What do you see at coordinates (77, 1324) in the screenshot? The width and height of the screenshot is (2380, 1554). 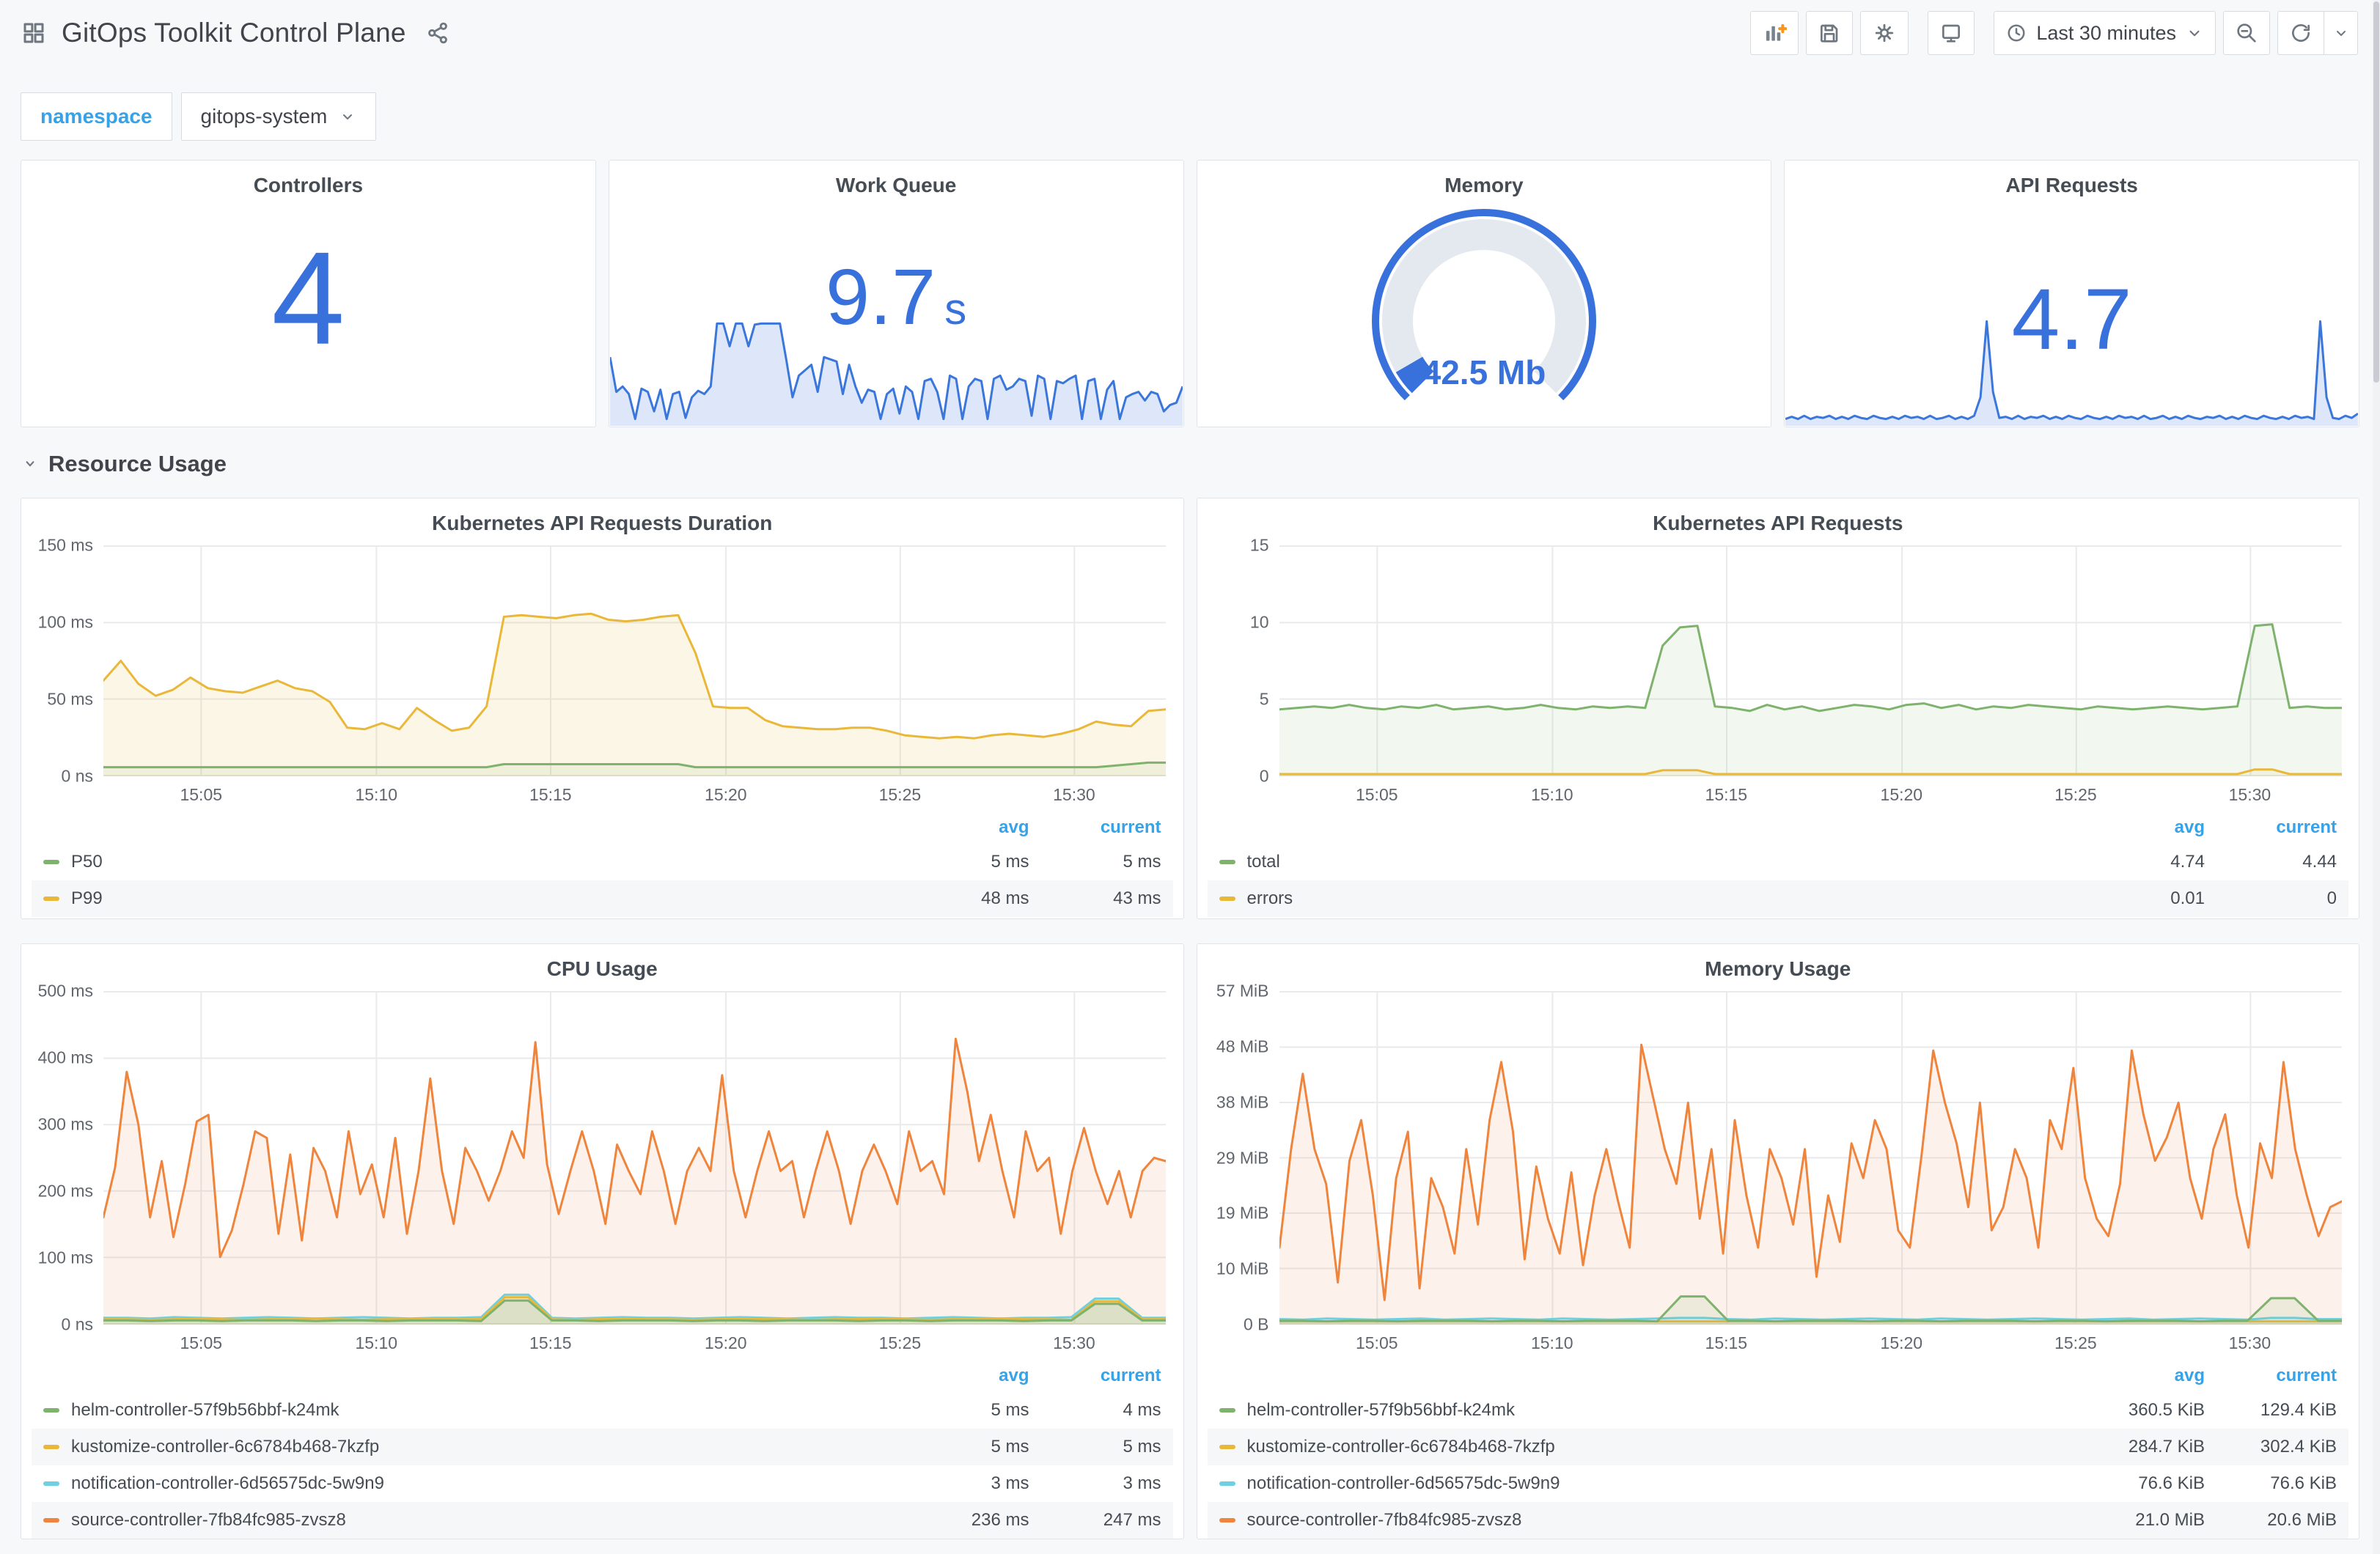 I see `y-tick-label: 0 ns` at bounding box center [77, 1324].